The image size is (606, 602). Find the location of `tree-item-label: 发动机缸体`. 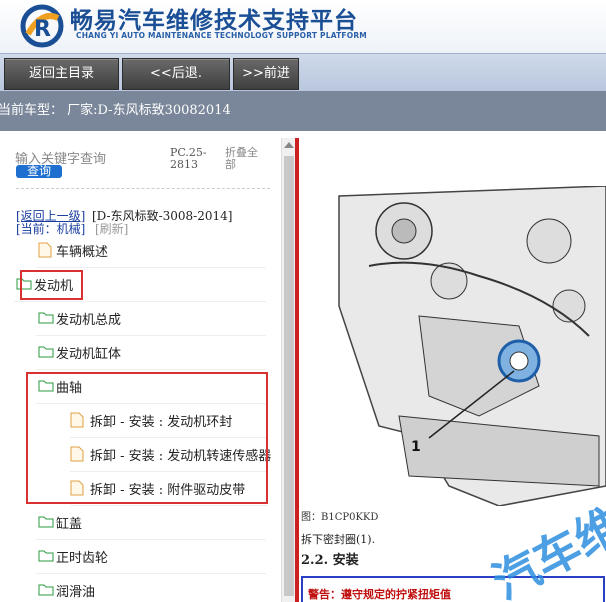

tree-item-label: 发动机缸体 is located at coordinates (89, 354).